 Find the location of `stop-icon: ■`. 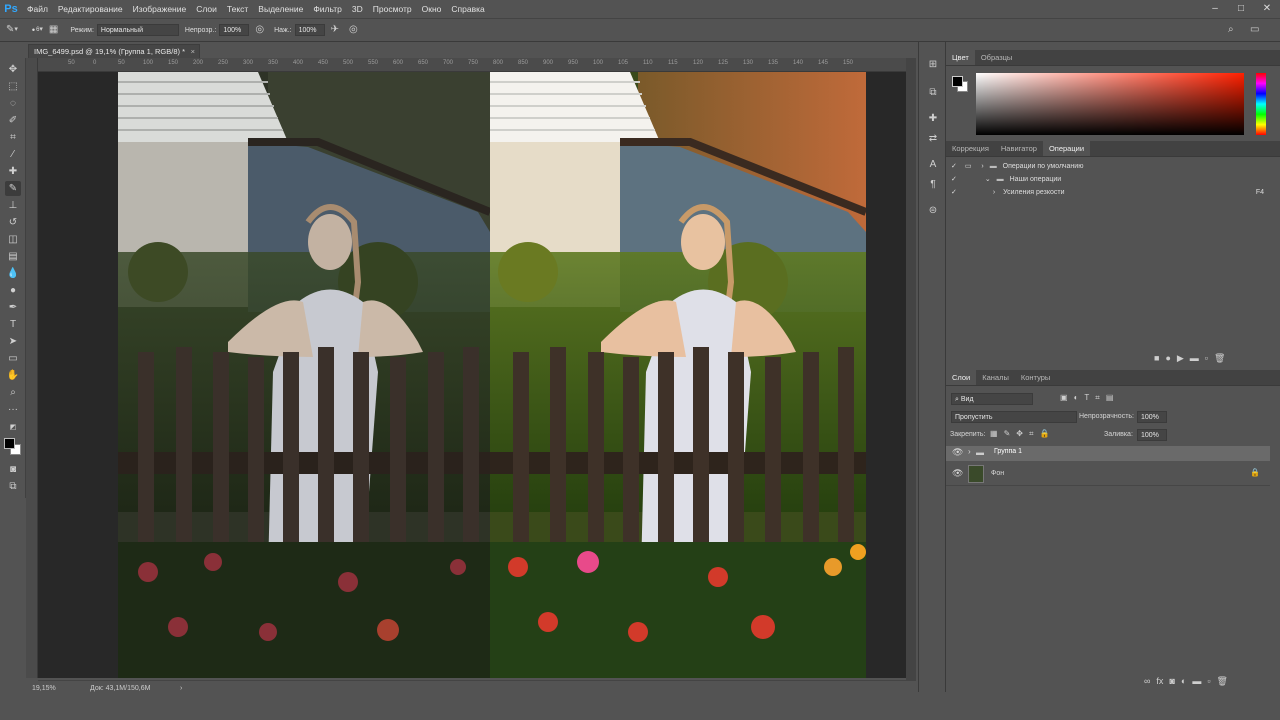

stop-icon: ■ is located at coordinates (1156, 358).